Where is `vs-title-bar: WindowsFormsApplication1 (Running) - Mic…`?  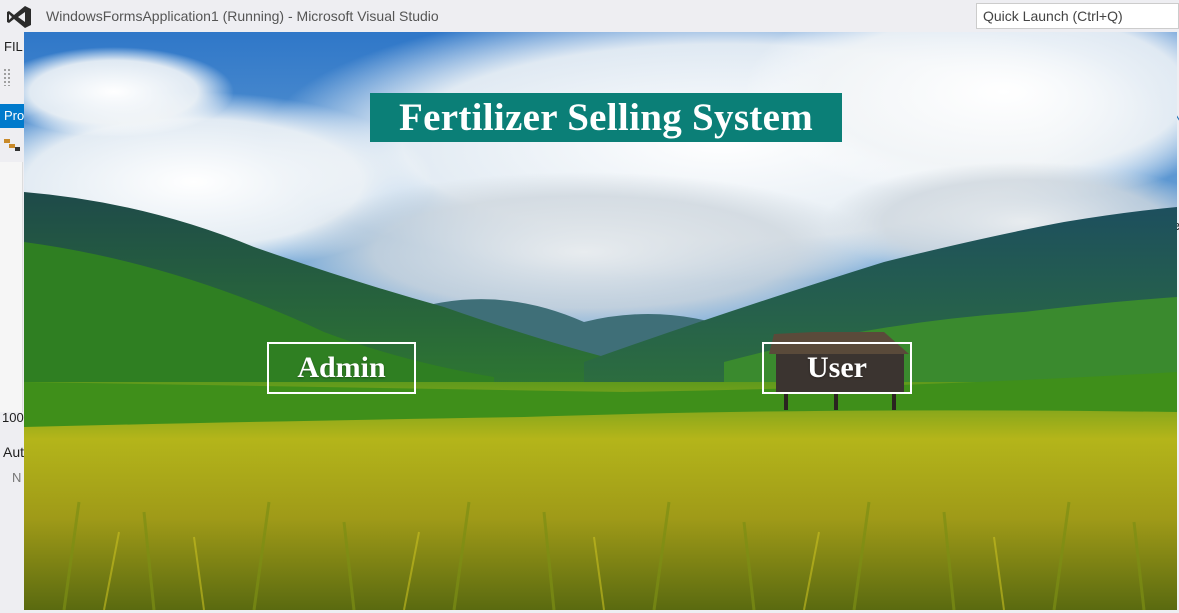 vs-title-bar: WindowsFormsApplication1 (Running) - Mic… is located at coordinates (589, 16).